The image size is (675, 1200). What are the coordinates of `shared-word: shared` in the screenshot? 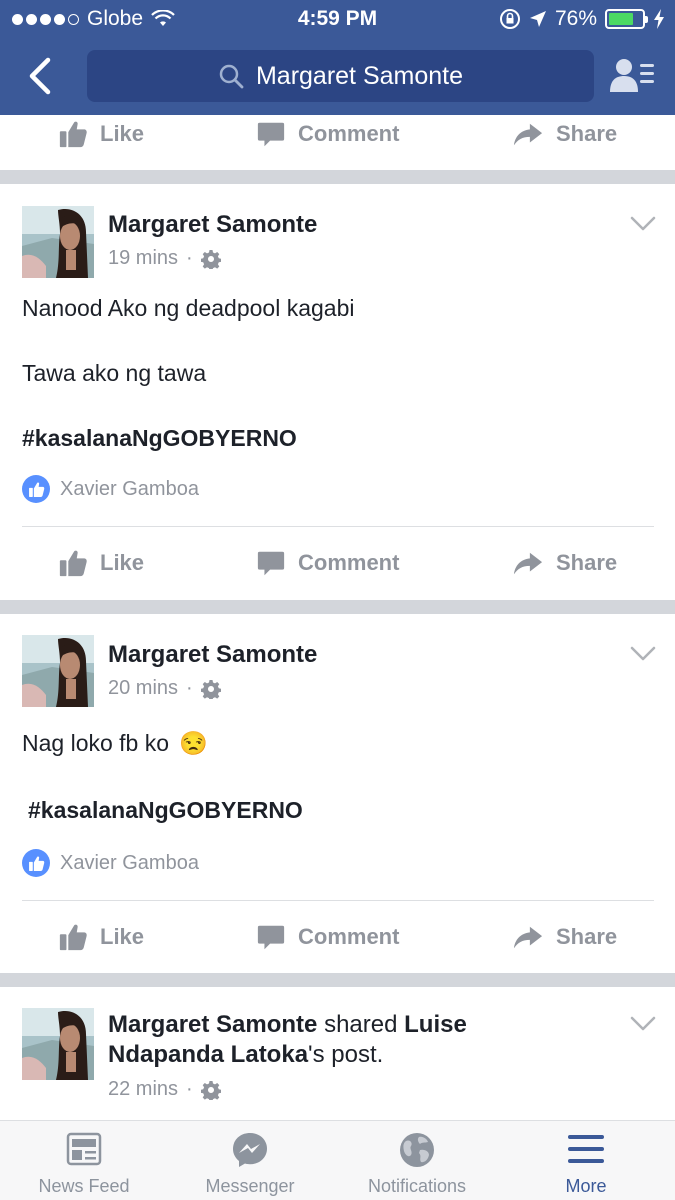 It's located at (361, 1024).